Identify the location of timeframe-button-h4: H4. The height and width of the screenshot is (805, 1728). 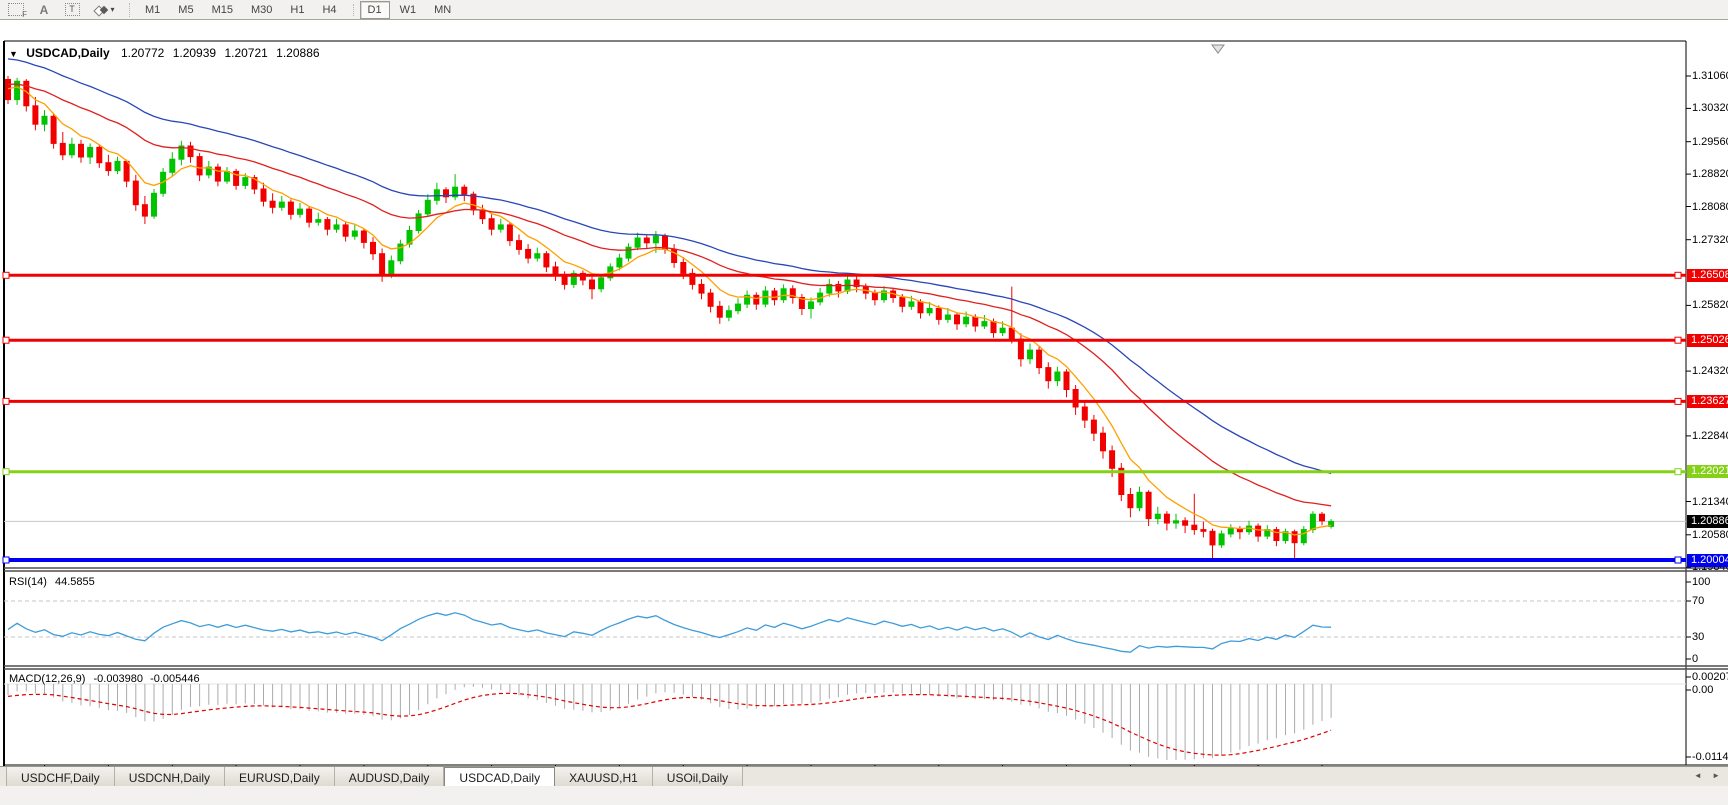
(329, 10).